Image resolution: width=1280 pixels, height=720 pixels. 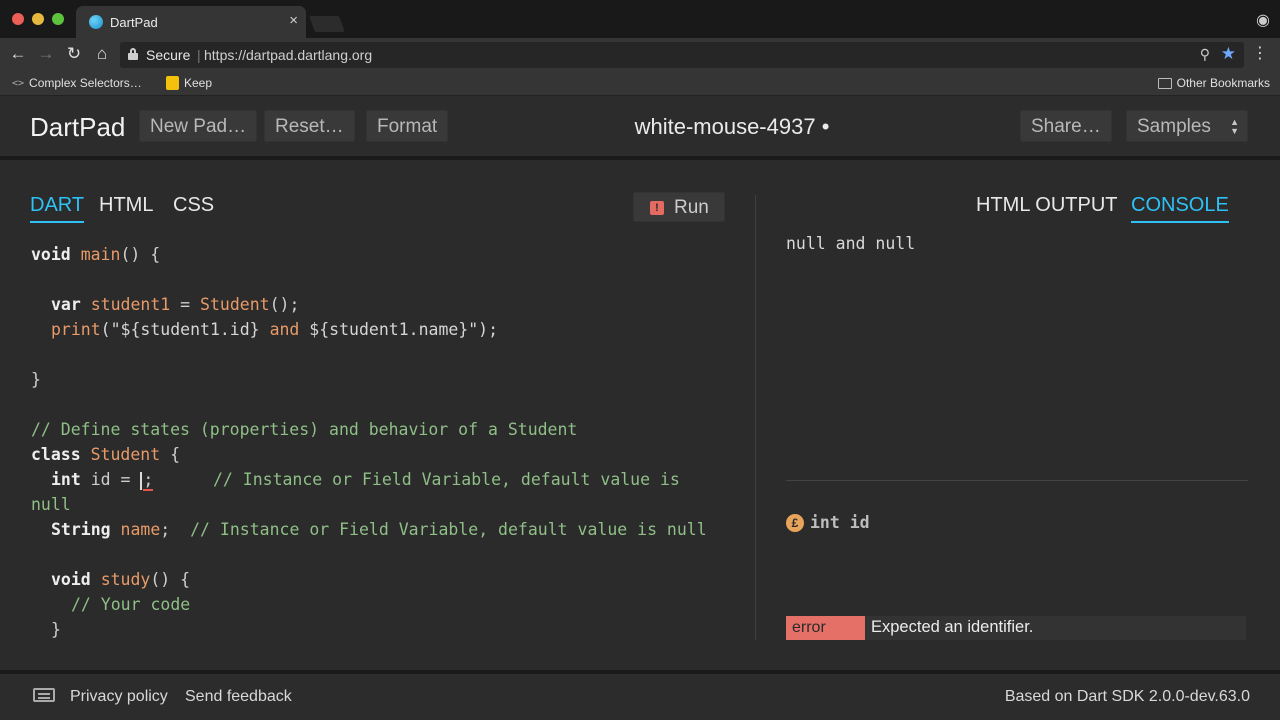 What do you see at coordinates (18, 83) in the screenshot?
I see `code-icon: <>` at bounding box center [18, 83].